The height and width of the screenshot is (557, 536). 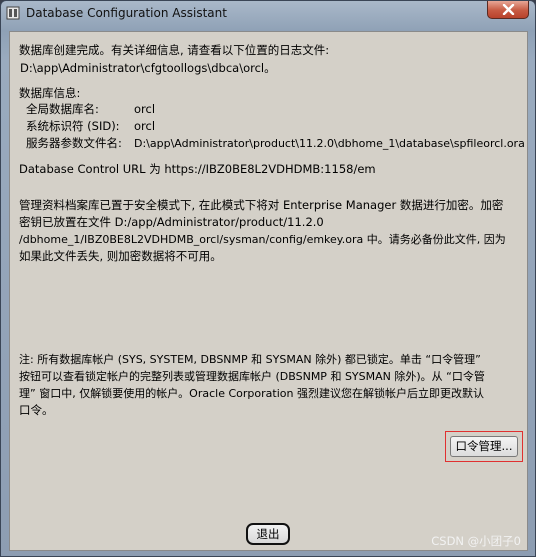 I want to click on exit-button: 退出, so click(x=268, y=534).